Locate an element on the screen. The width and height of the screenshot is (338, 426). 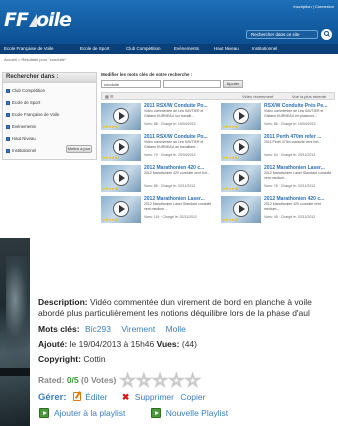
filter-checkbox: Evénements is located at coordinates (21, 126).